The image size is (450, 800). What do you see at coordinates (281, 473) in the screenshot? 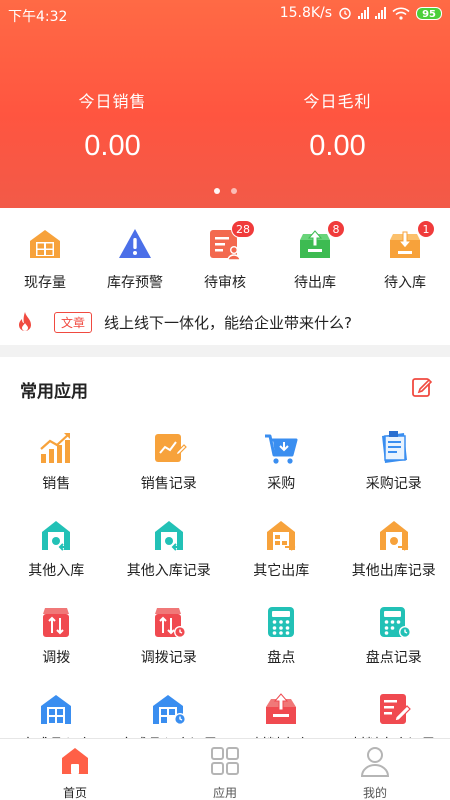
I see `app-purchase: 采购` at bounding box center [281, 473].